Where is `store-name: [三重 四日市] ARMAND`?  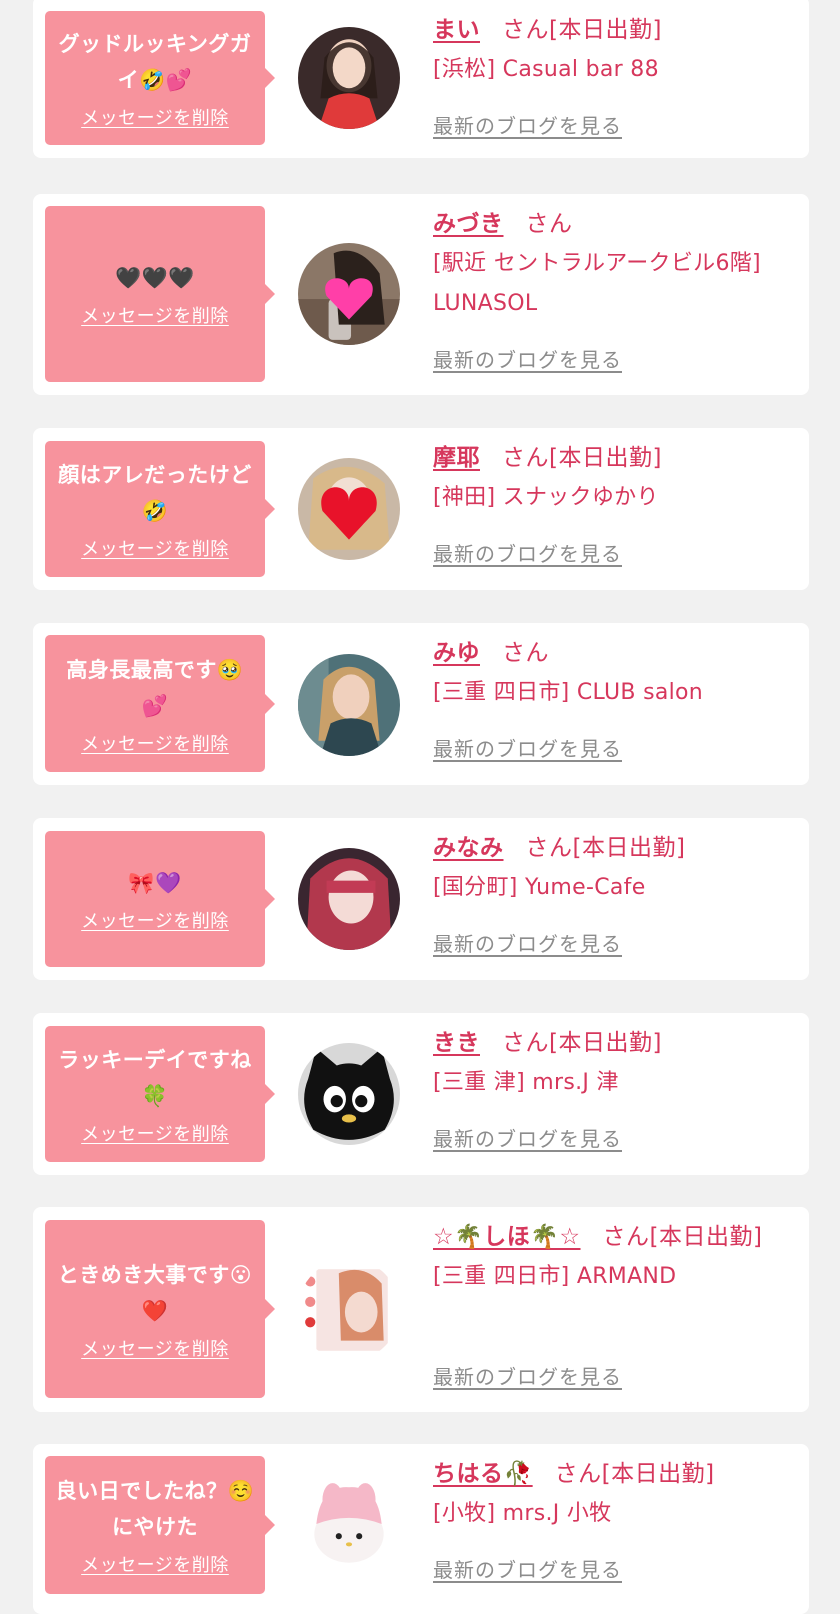 store-name: [三重 四日市] ARMAND is located at coordinates (555, 1276).